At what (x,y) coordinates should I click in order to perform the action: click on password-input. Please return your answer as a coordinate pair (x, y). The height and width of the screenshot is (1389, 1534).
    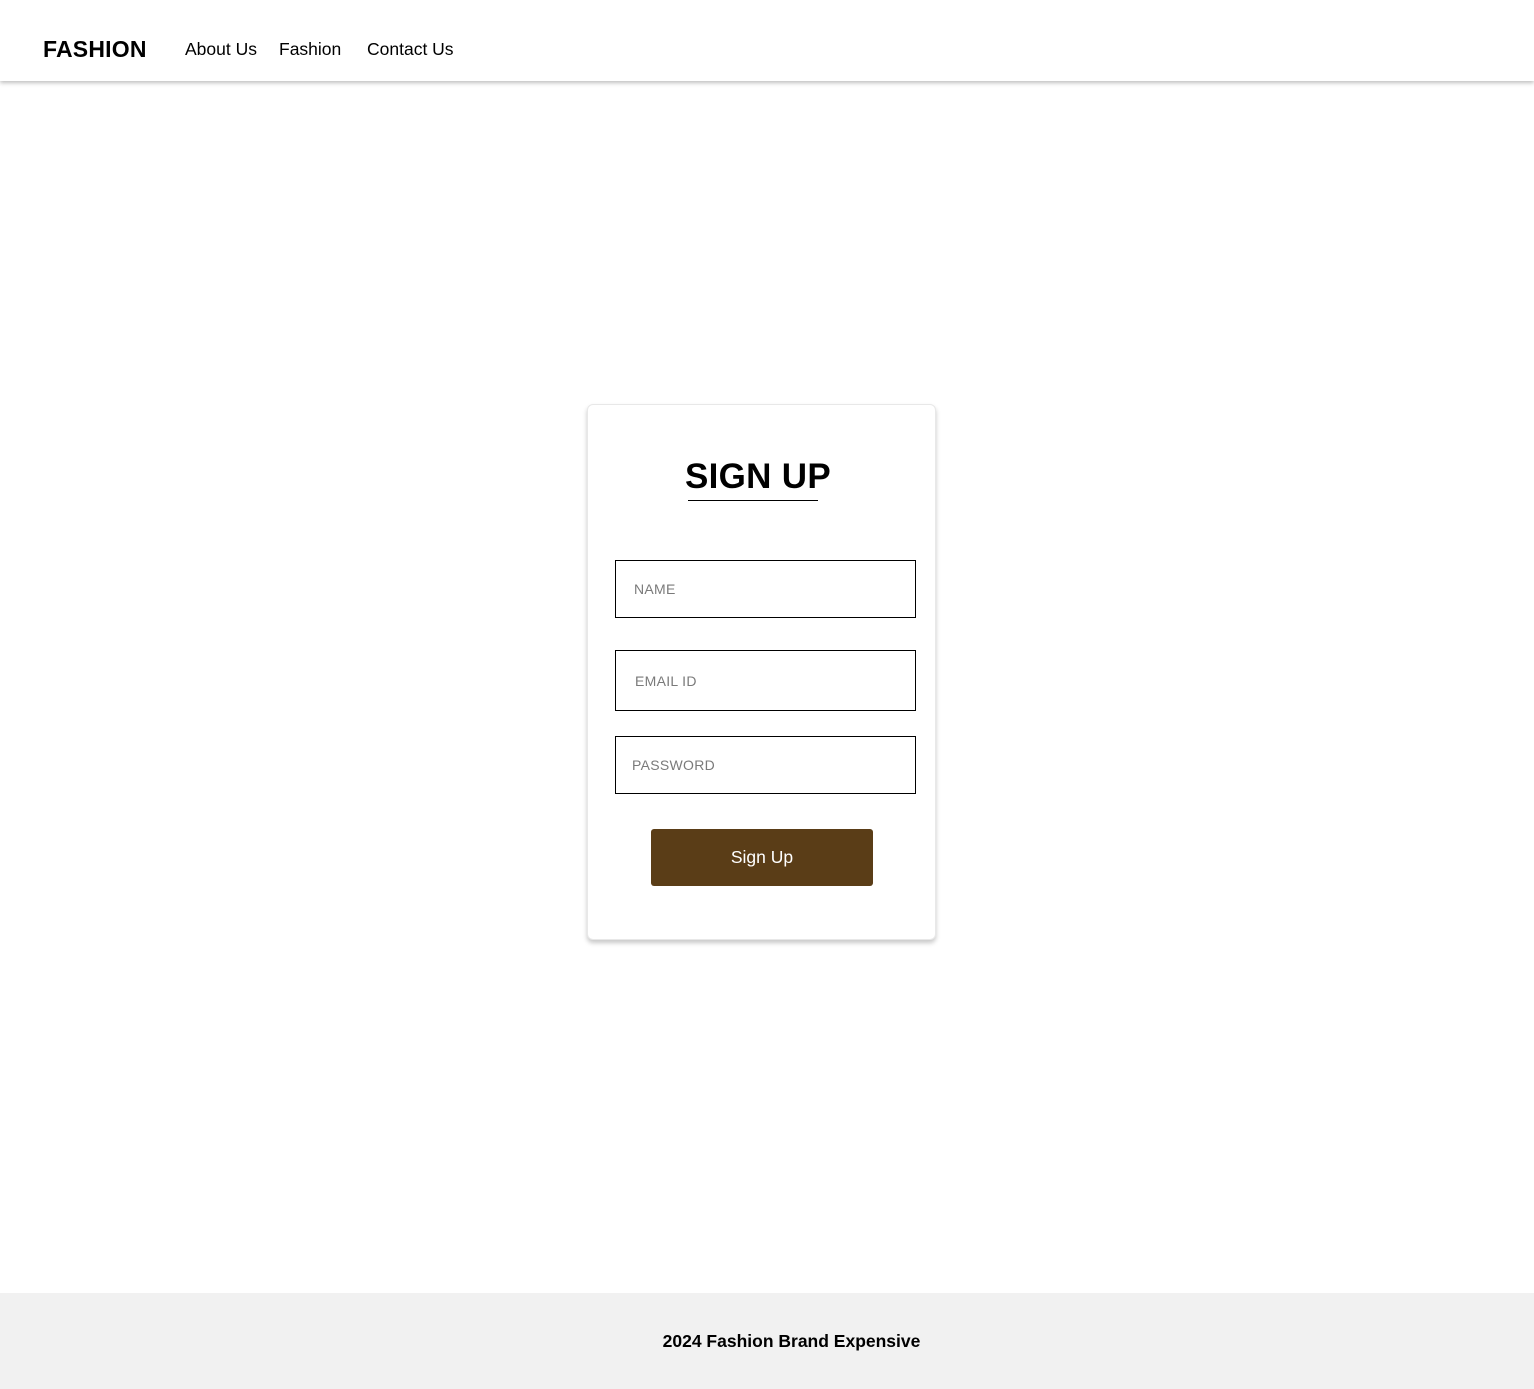
    Looking at the image, I should click on (765, 765).